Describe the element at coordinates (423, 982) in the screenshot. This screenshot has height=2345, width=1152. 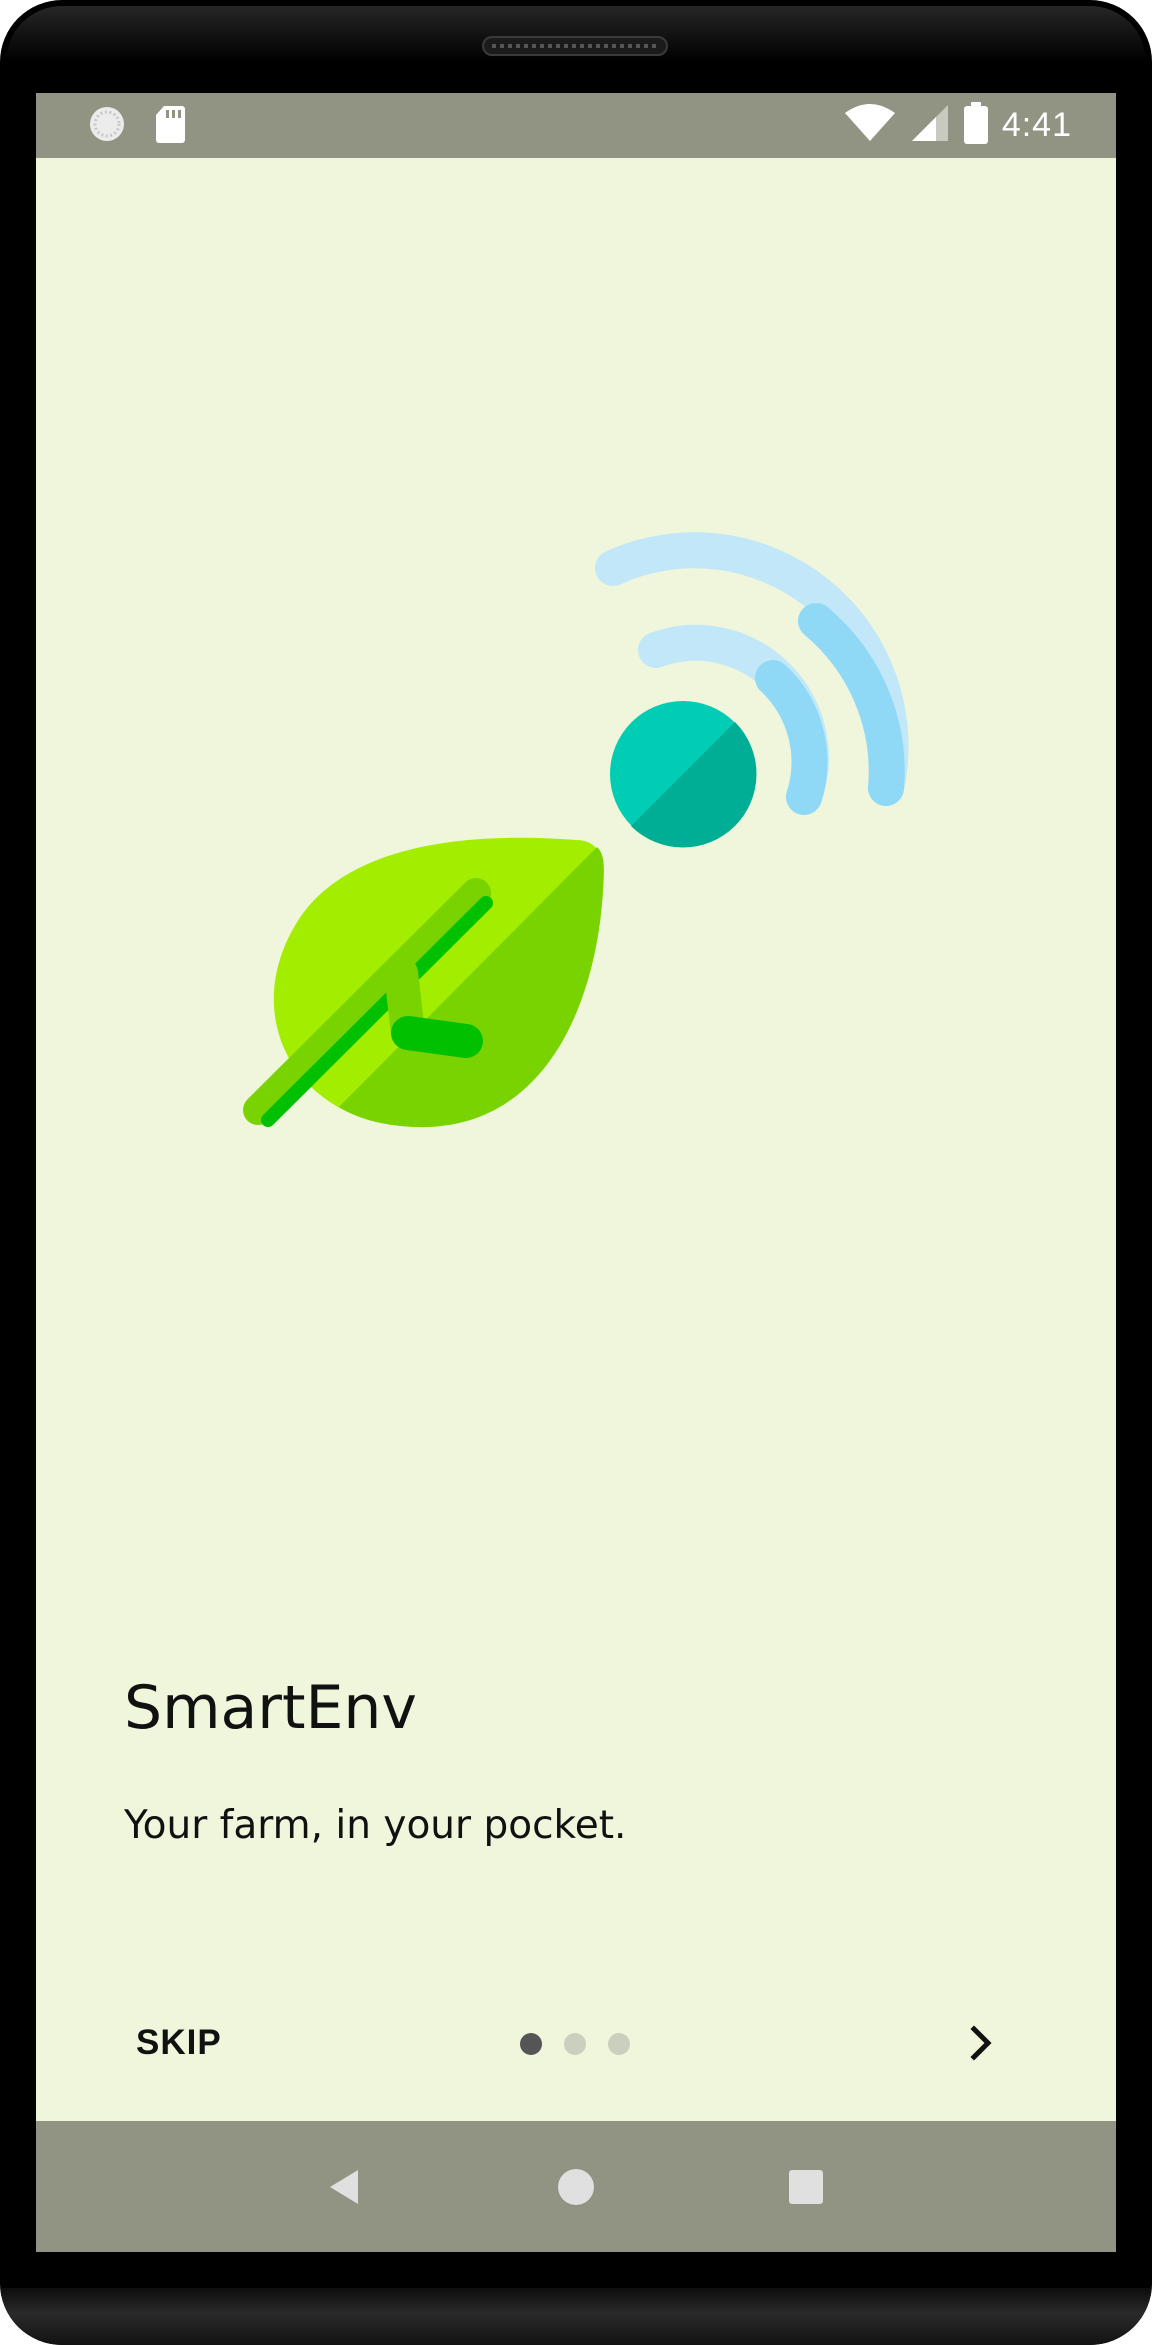
I see `leaf-icon` at that location.